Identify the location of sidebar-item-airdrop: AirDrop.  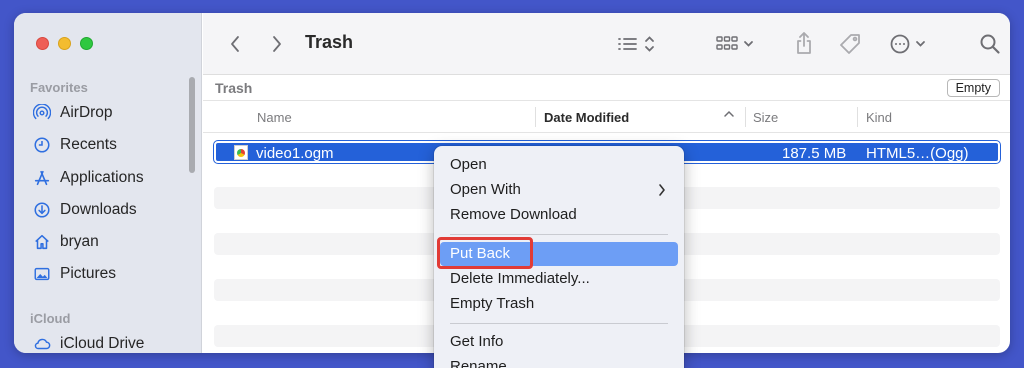
(72, 113).